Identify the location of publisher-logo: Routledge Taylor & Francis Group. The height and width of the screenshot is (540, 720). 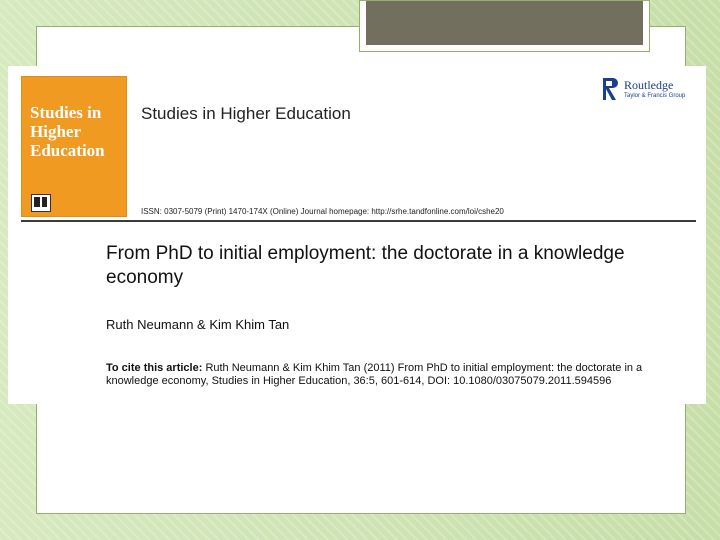
(652, 91).